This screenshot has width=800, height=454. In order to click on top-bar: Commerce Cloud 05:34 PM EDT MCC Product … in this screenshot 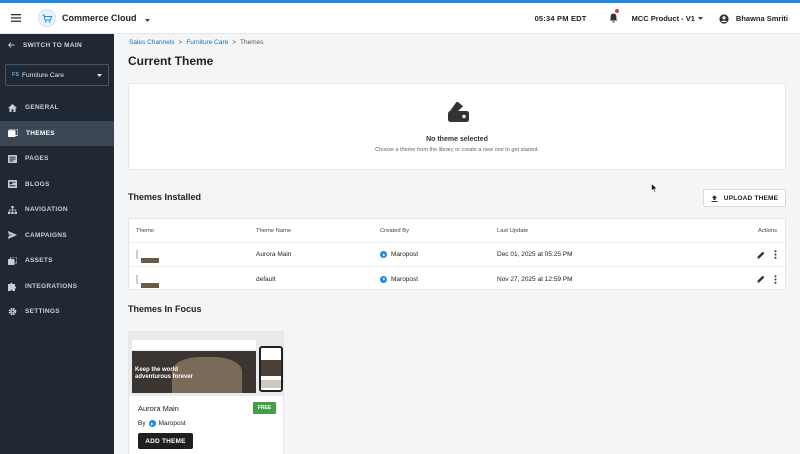, I will do `click(400, 17)`.